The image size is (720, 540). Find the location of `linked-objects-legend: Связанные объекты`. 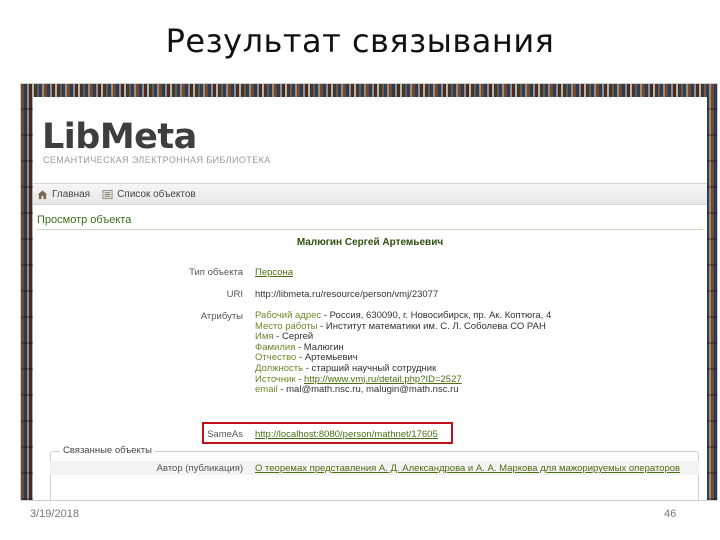

linked-objects-legend: Связанные объекты is located at coordinates (107, 450).